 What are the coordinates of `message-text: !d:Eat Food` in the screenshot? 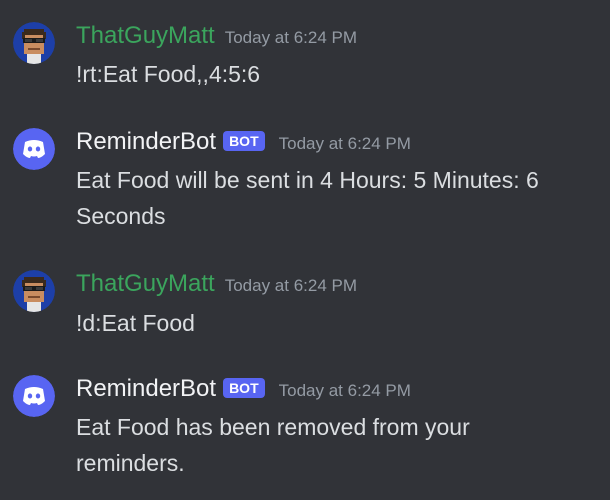 It's located at (135, 323).